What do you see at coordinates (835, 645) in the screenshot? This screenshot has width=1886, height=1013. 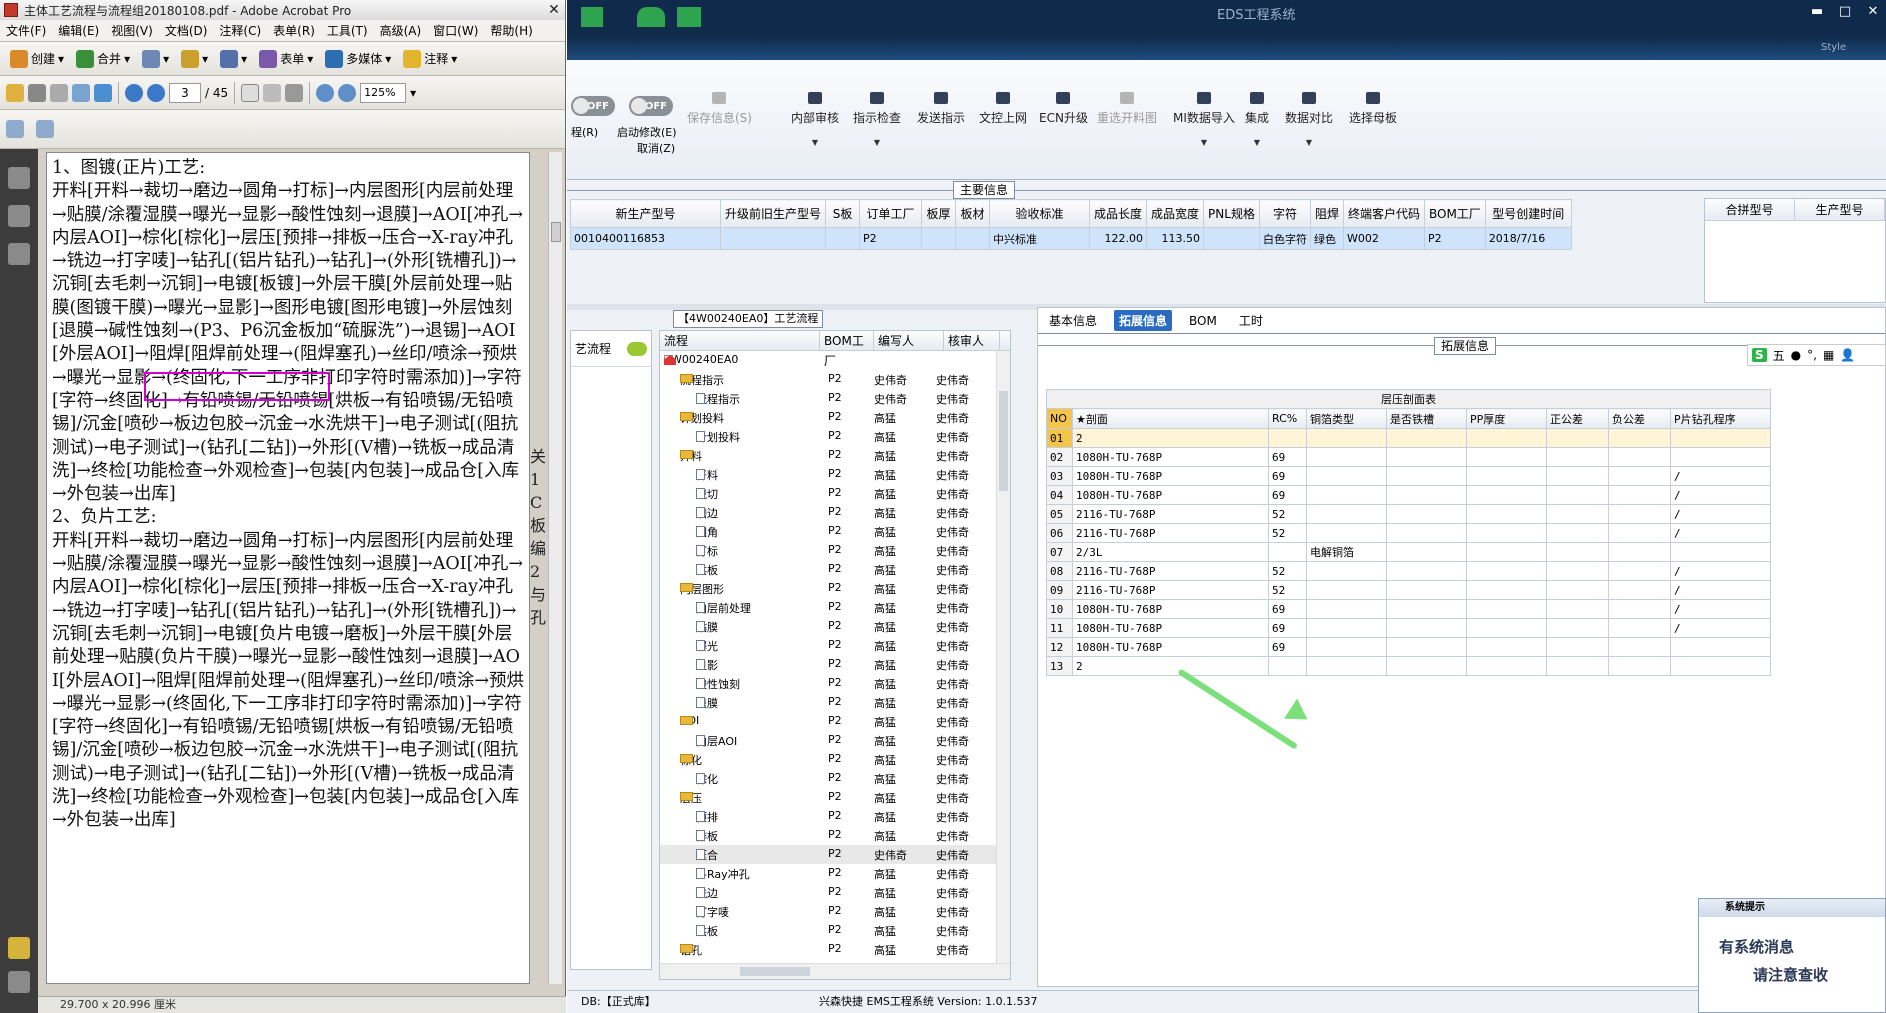 I see `tree-row: 曝光 P2 高猛 史伟奇` at bounding box center [835, 645].